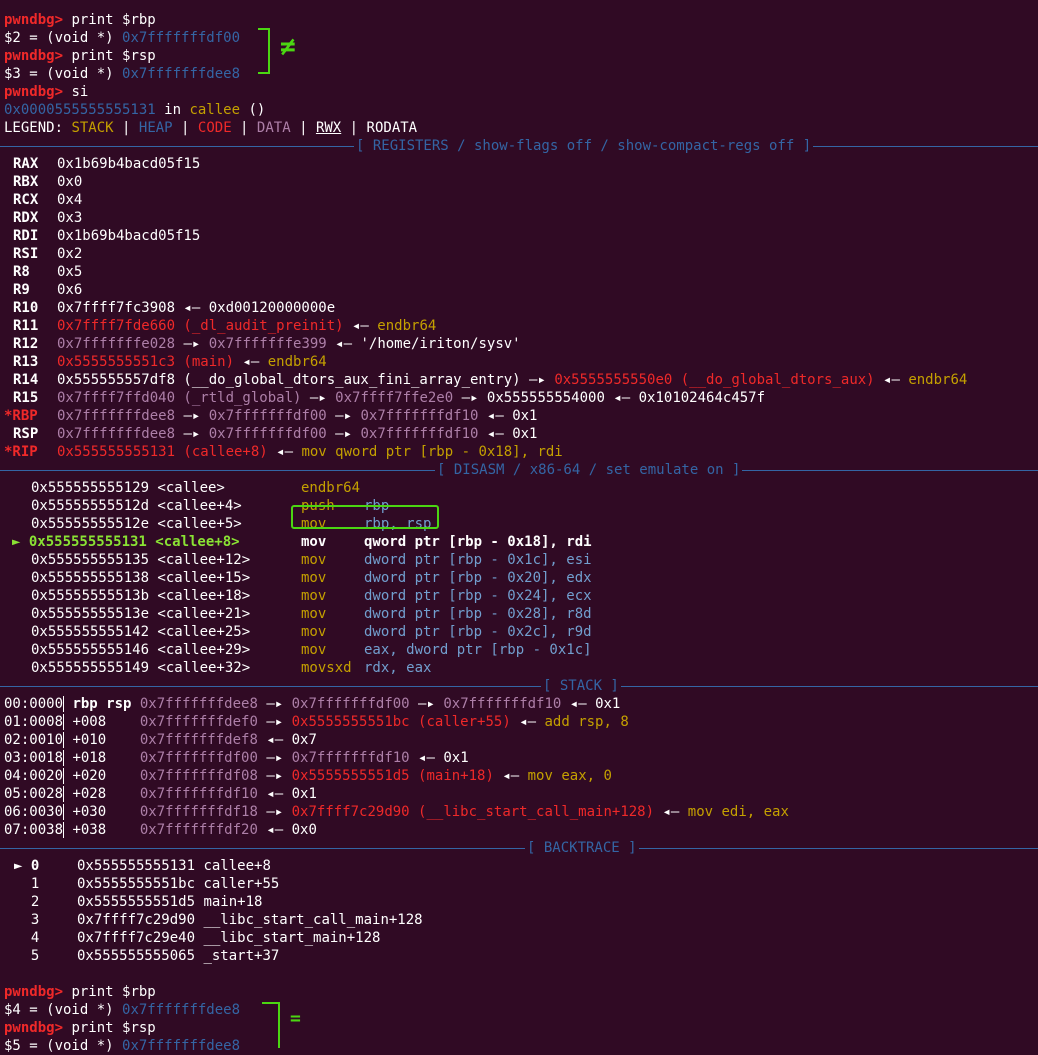 The width and height of the screenshot is (1038, 1055). What do you see at coordinates (136, 956) in the screenshot?
I see `backtrace-address: 0x555555555065` at bounding box center [136, 956].